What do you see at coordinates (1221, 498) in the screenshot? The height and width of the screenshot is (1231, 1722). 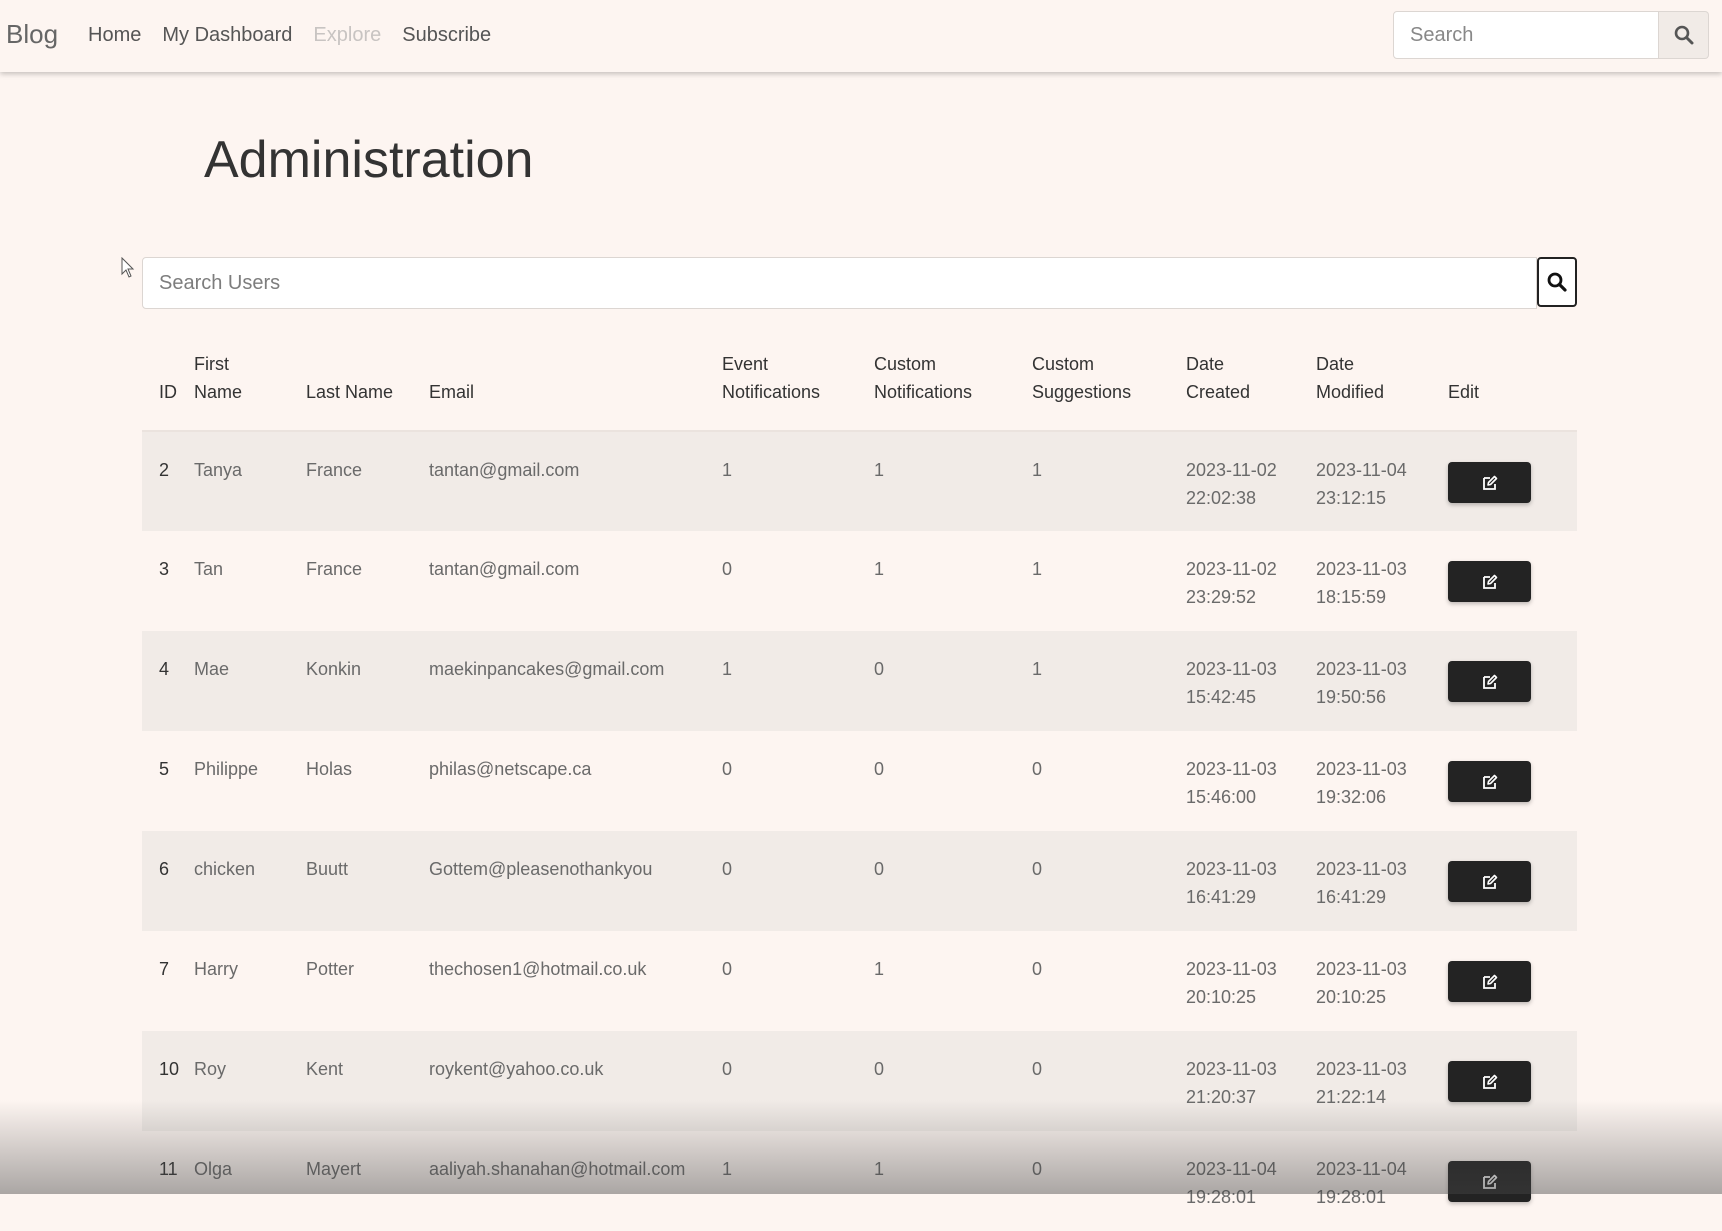 I see `date-created-time: 22:02:38` at bounding box center [1221, 498].